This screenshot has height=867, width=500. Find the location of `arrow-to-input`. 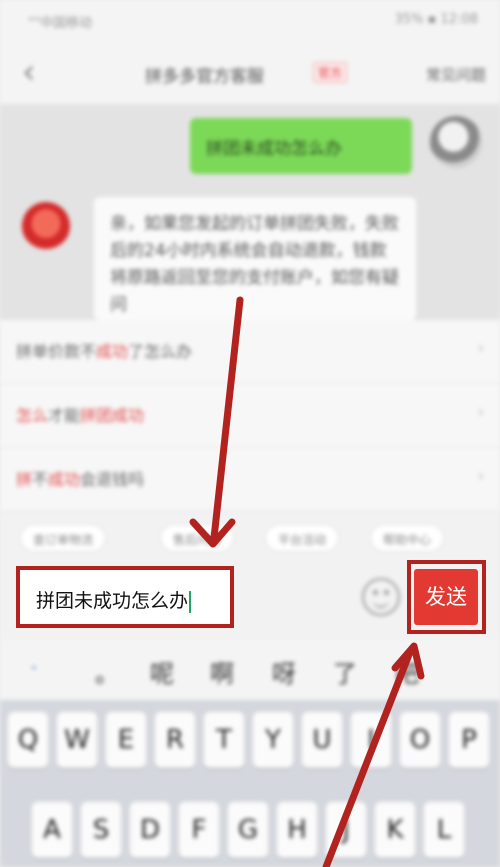

arrow-to-input is located at coordinates (227, 419).